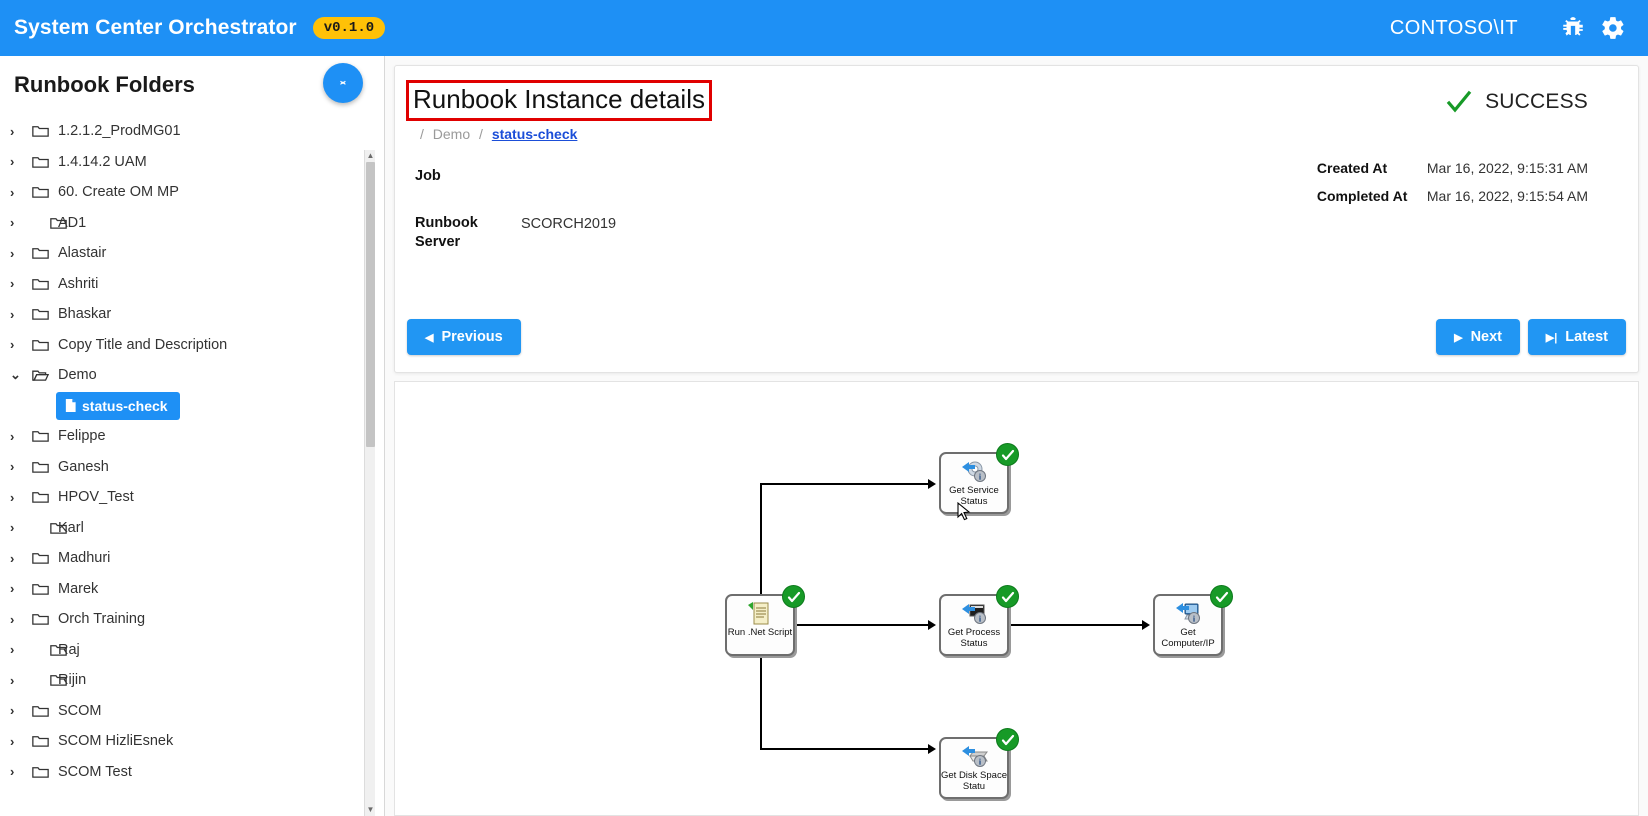  What do you see at coordinates (370, 810) in the screenshot?
I see `scroll-down-icon: ▼` at bounding box center [370, 810].